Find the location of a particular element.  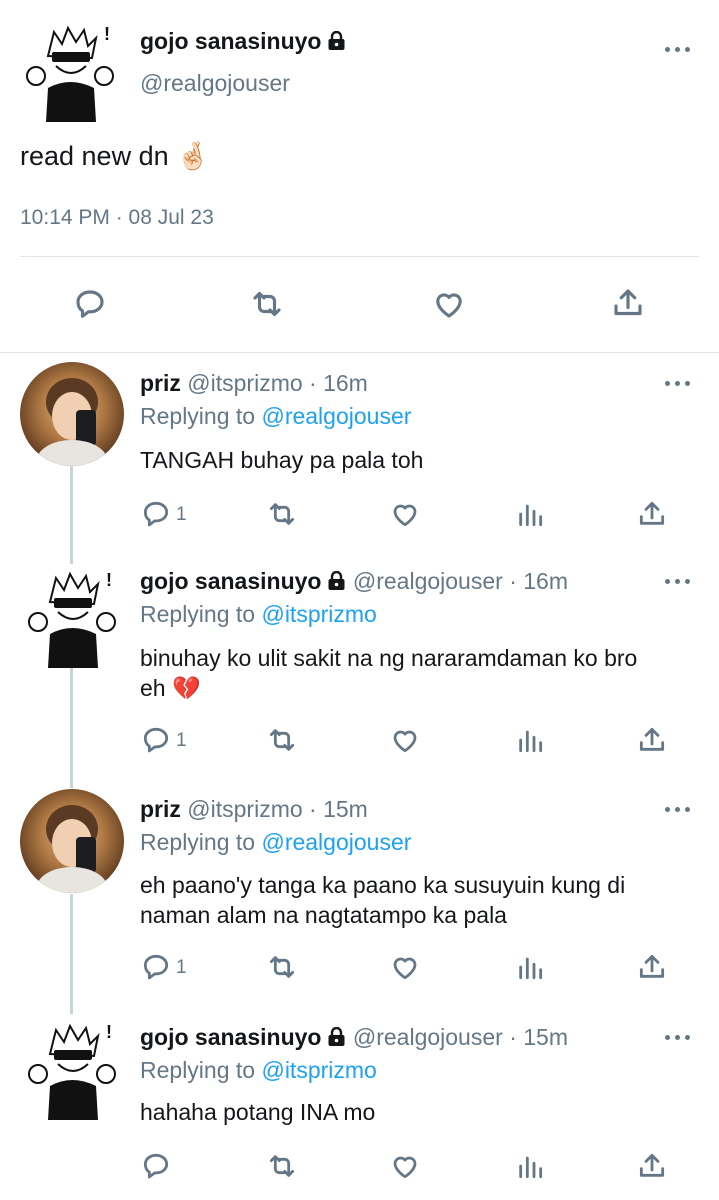

author-handle: @realgojouser is located at coordinates (215, 83).